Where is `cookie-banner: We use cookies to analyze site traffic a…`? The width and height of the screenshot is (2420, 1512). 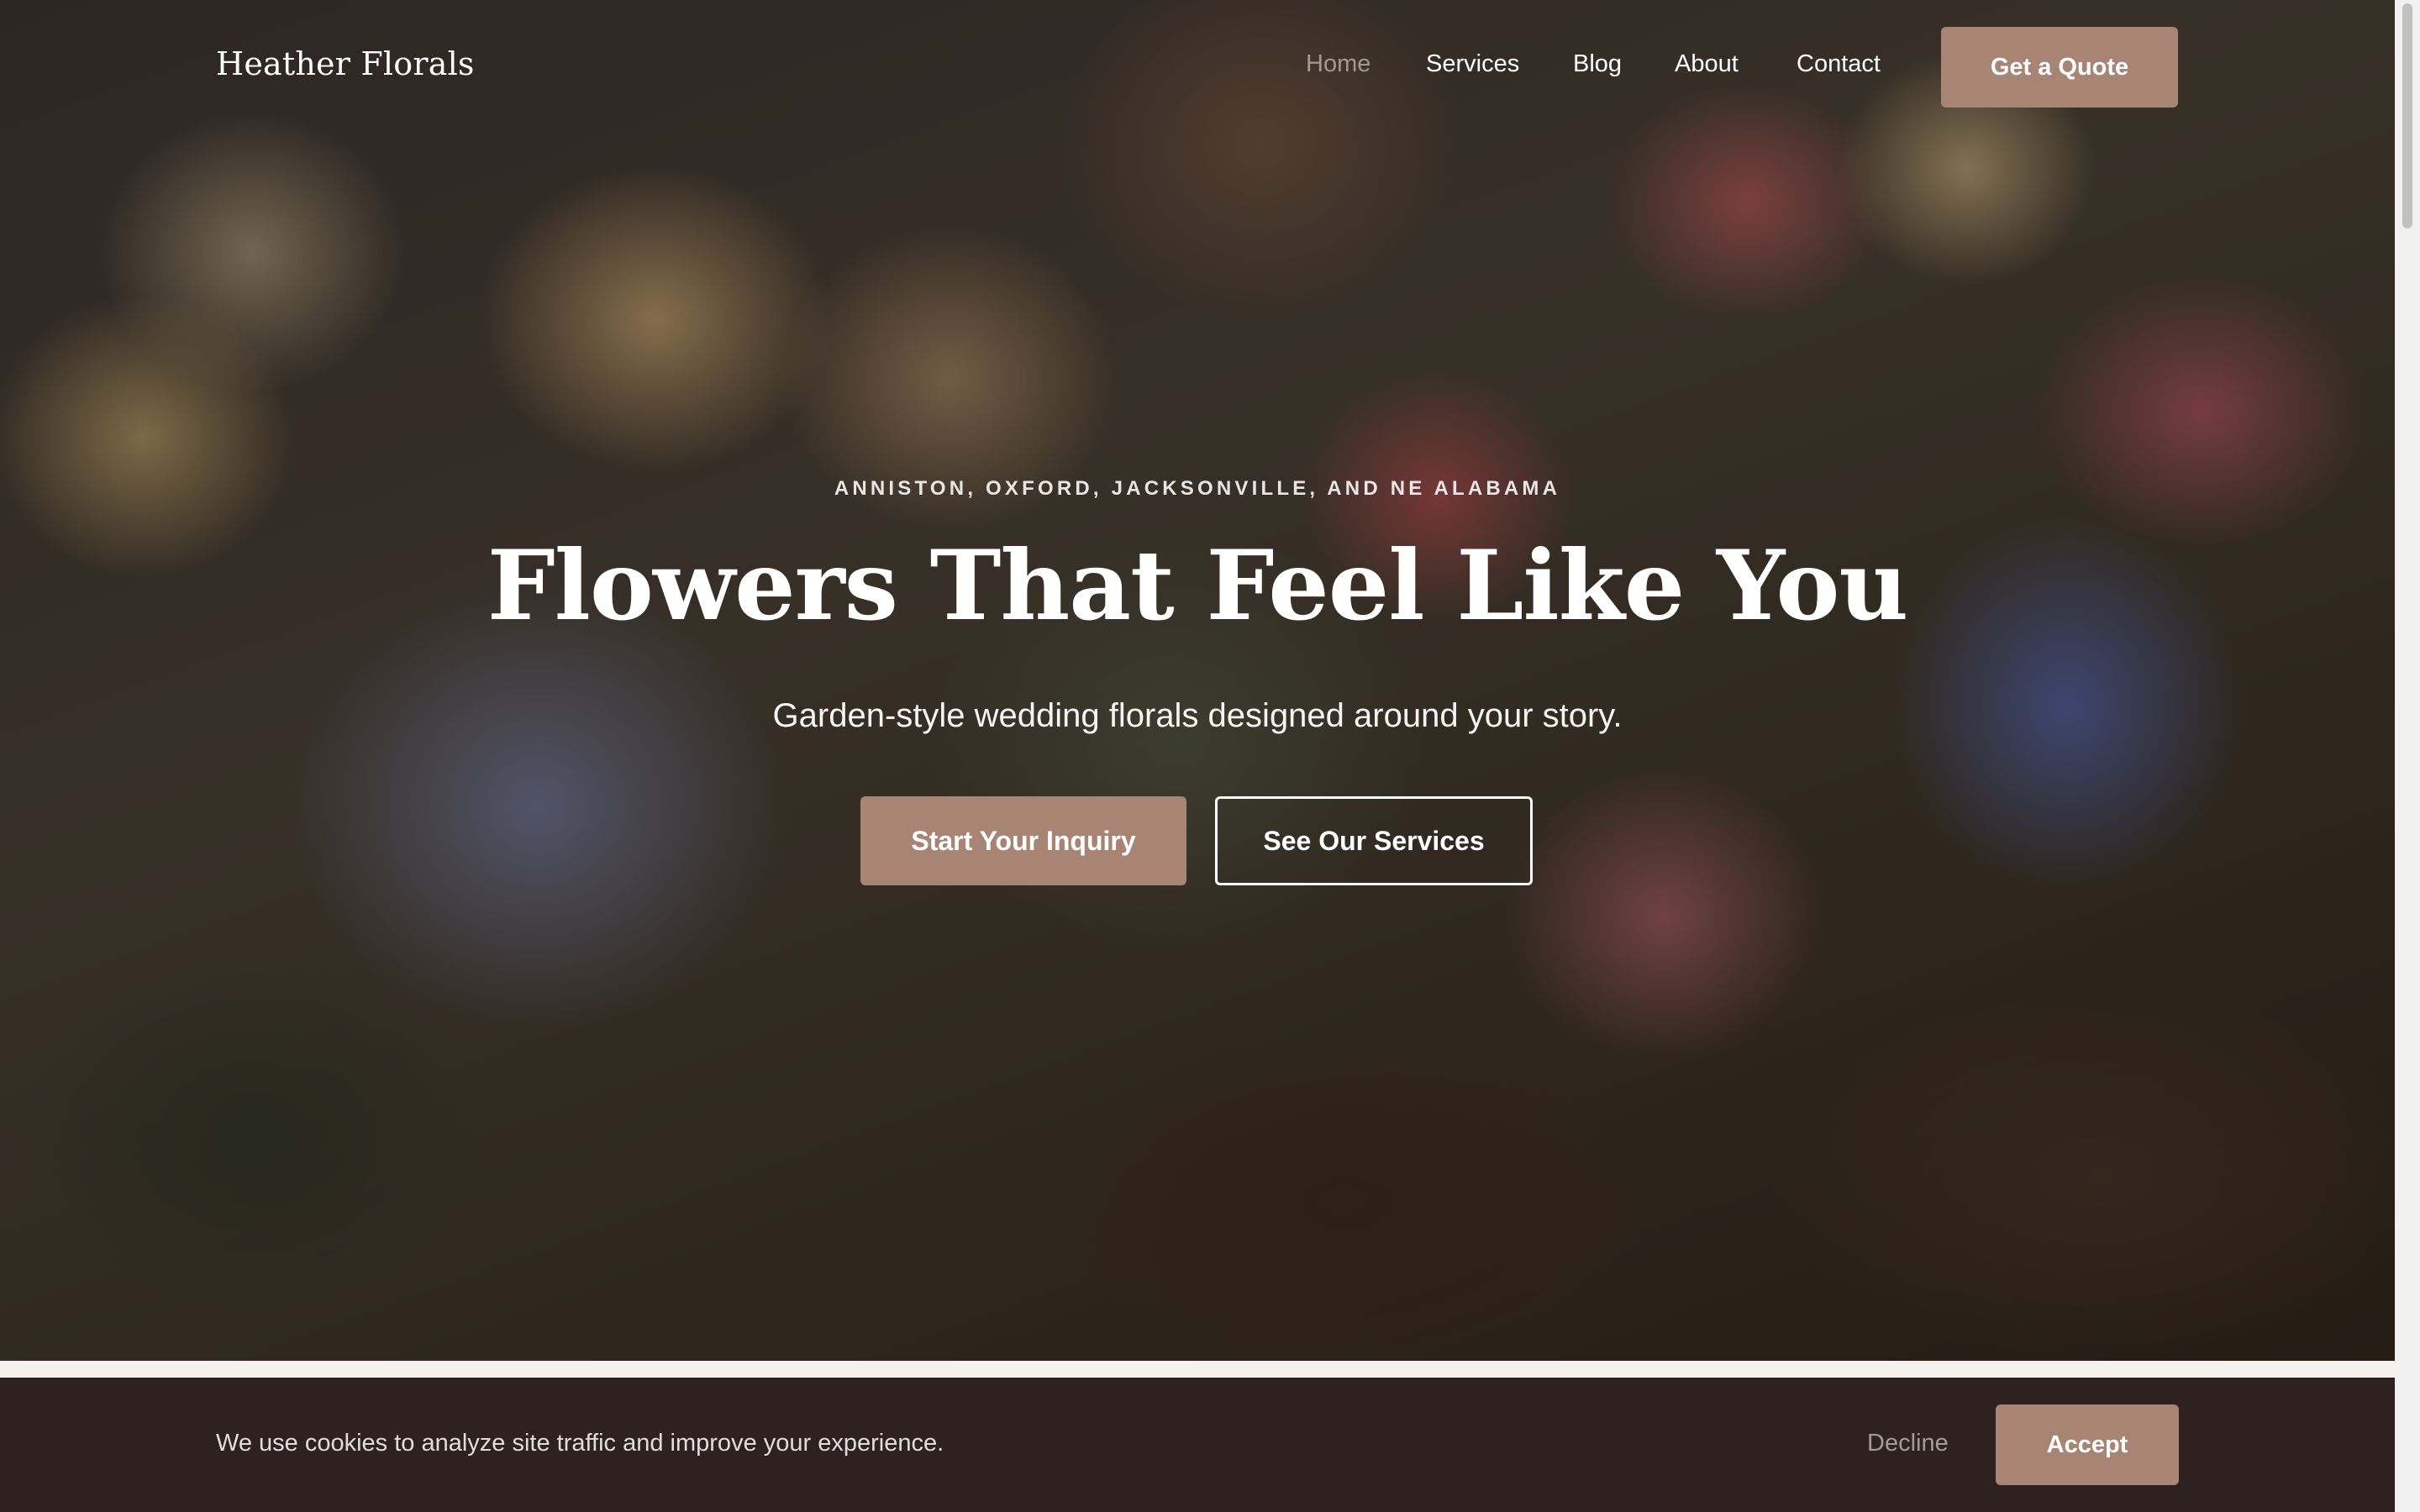 cookie-banner: We use cookies to analyze site traffic a… is located at coordinates (1197, 1445).